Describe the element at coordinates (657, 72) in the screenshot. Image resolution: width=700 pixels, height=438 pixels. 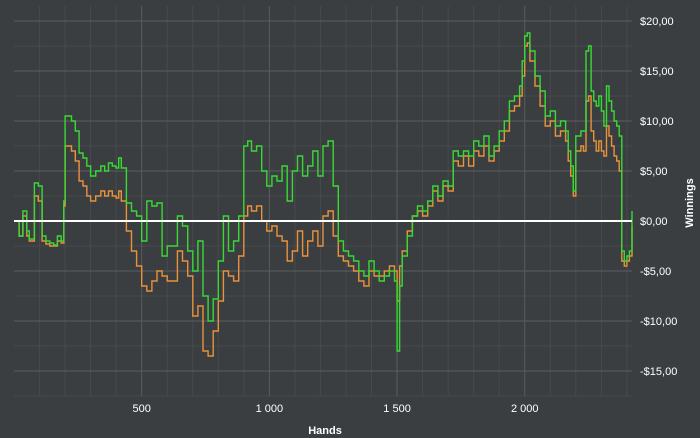
I see `y-tick-label: $15,00` at that location.